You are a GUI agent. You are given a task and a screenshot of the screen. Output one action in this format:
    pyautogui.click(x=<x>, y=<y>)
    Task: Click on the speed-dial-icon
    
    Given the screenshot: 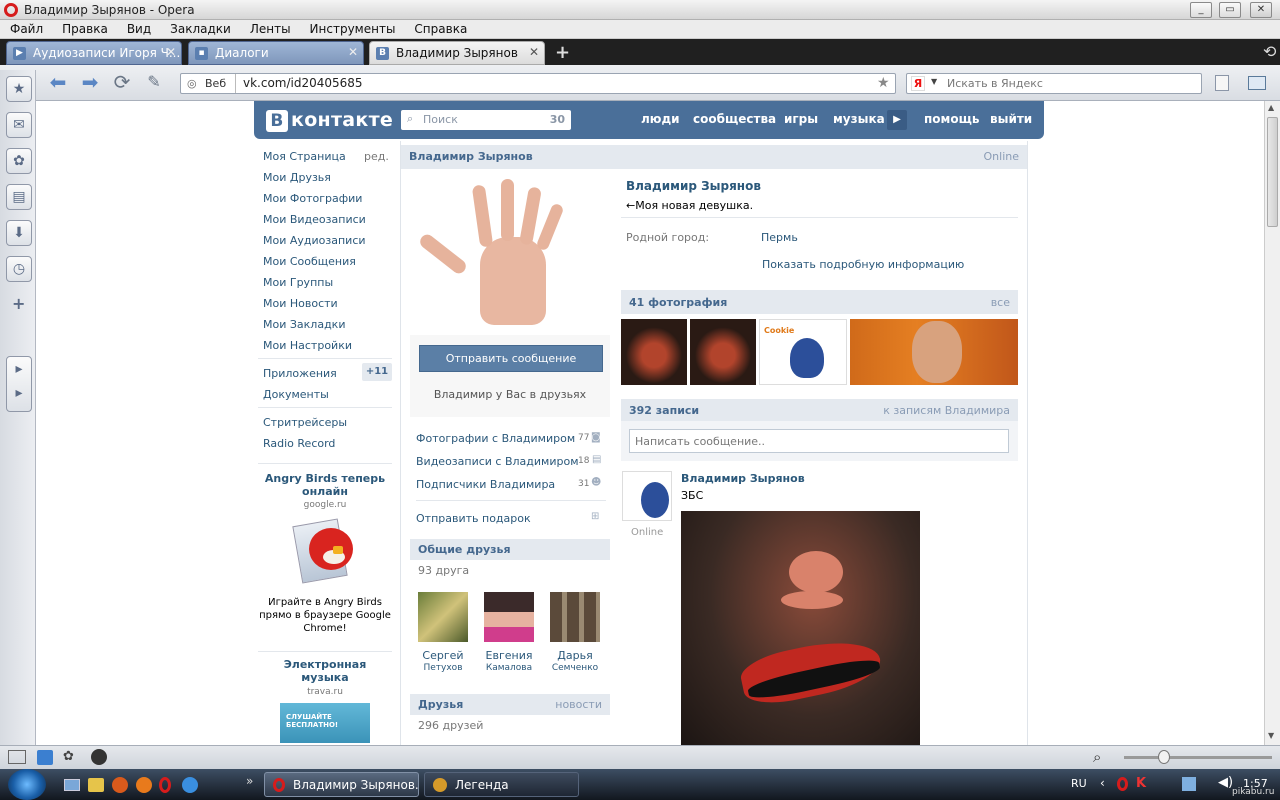 What is the action you would take?
    pyautogui.click(x=45, y=757)
    